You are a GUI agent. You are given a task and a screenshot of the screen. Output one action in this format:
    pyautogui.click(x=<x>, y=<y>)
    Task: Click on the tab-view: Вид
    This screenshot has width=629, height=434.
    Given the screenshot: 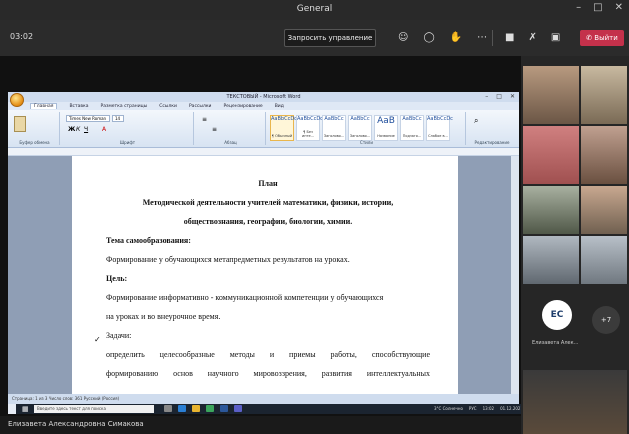 What is the action you would take?
    pyautogui.click(x=279, y=106)
    